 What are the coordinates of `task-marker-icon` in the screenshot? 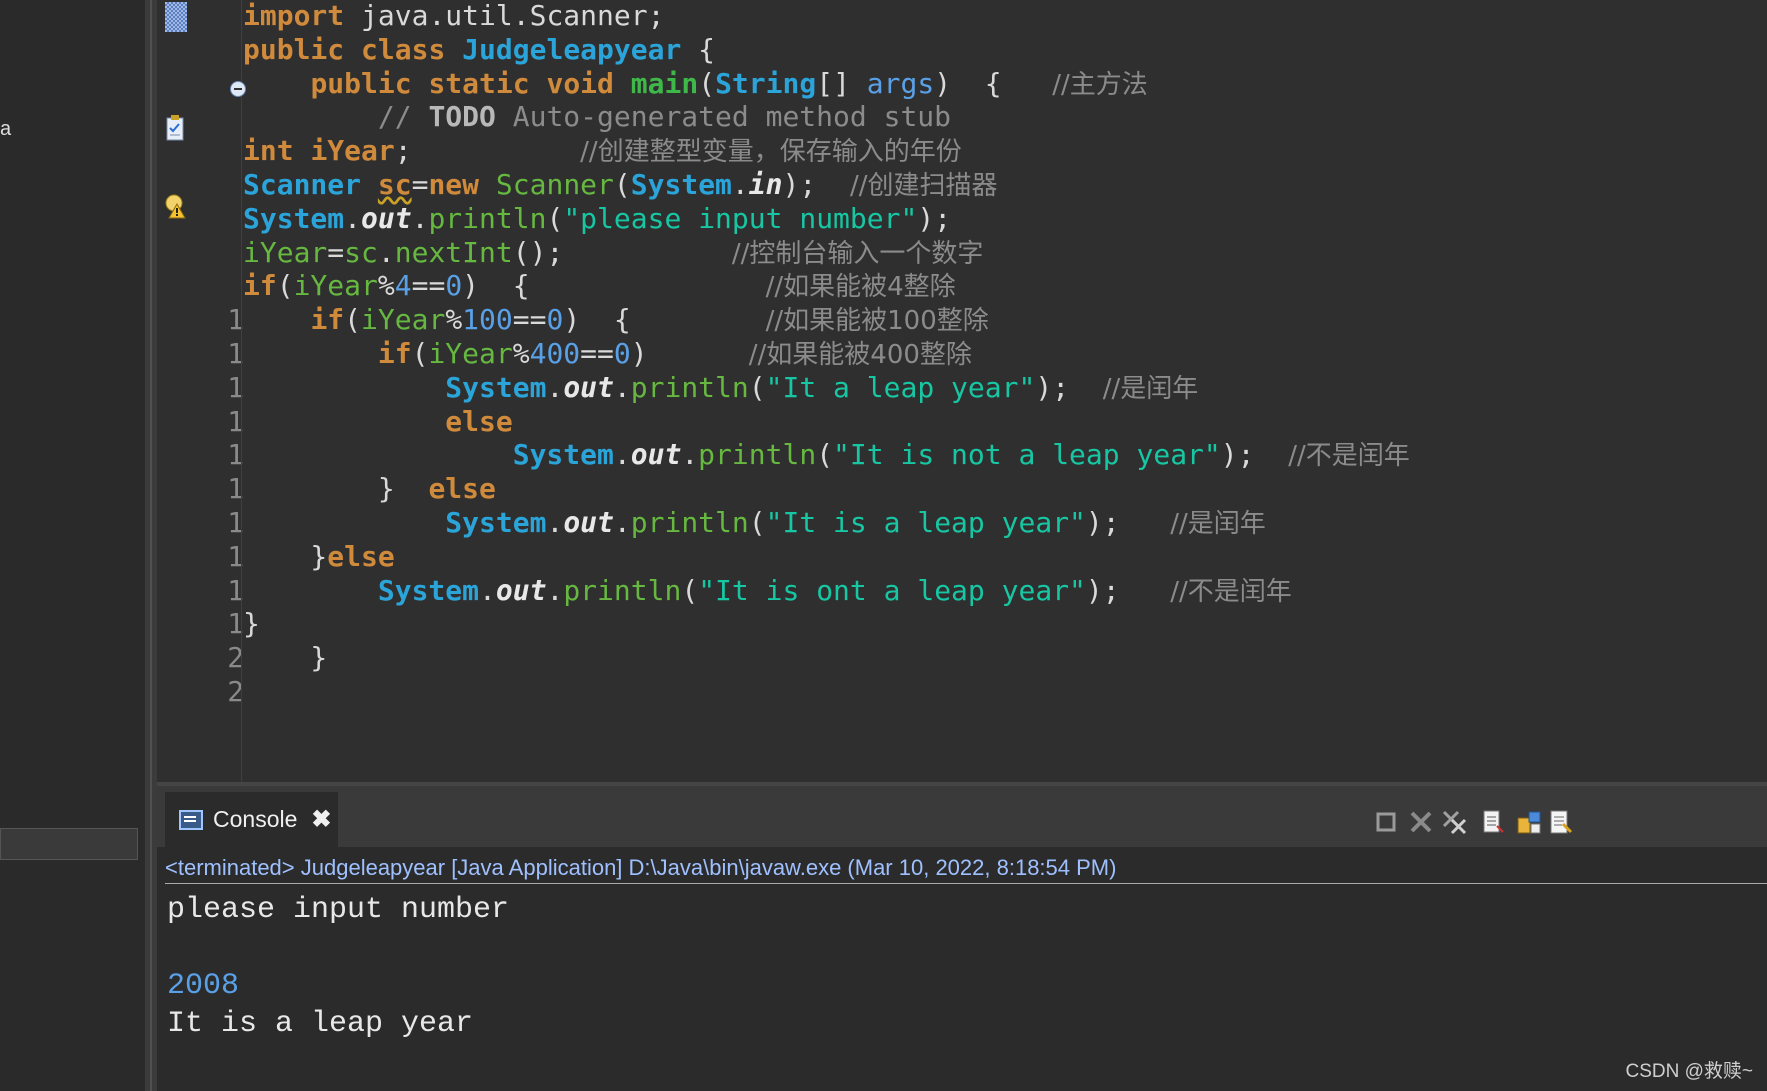 It's located at (176, 129).